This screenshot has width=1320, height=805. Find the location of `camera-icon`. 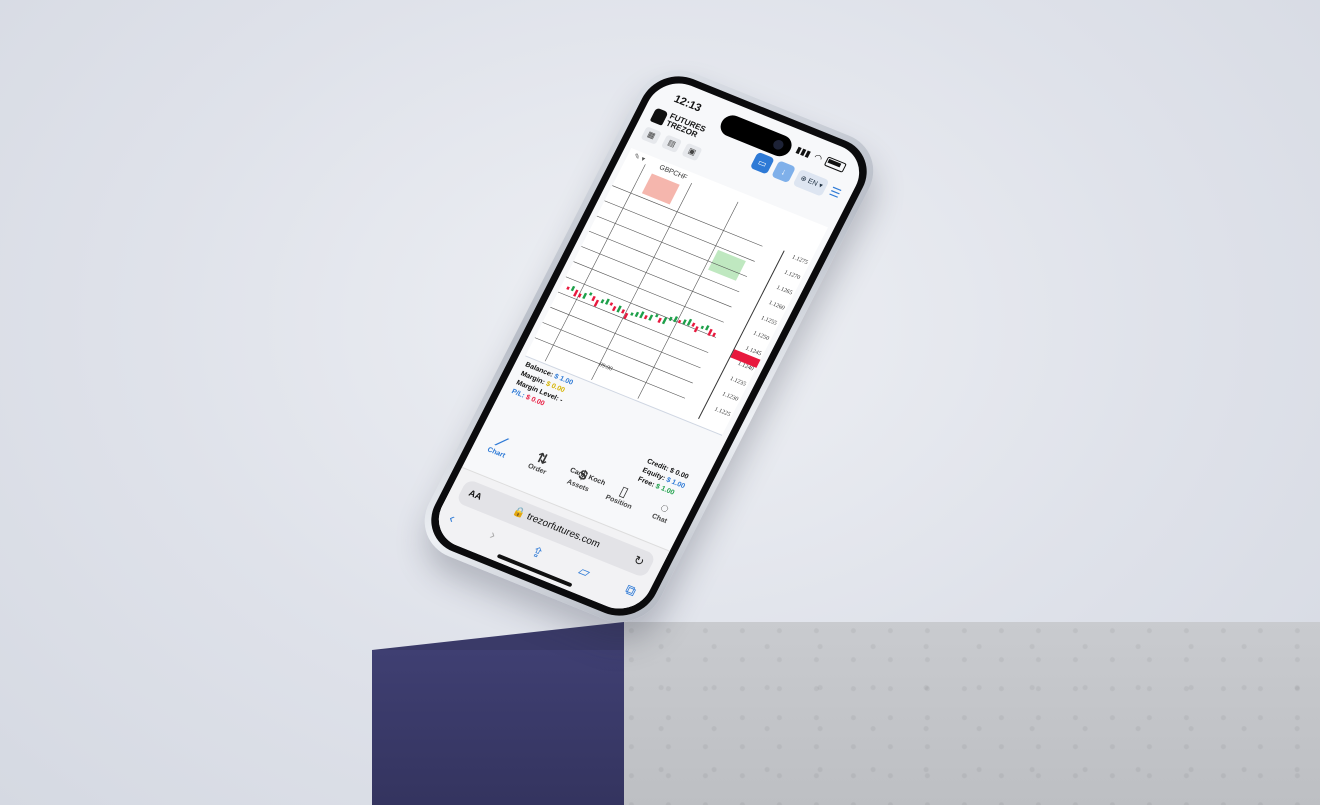

camera-icon is located at coordinates (778, 145).